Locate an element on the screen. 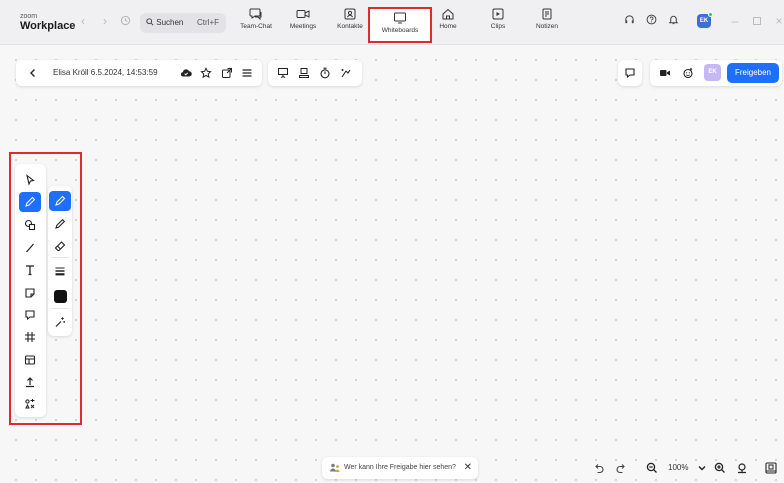 The height and width of the screenshot is (483, 784). search-label: Suchen is located at coordinates (170, 22).